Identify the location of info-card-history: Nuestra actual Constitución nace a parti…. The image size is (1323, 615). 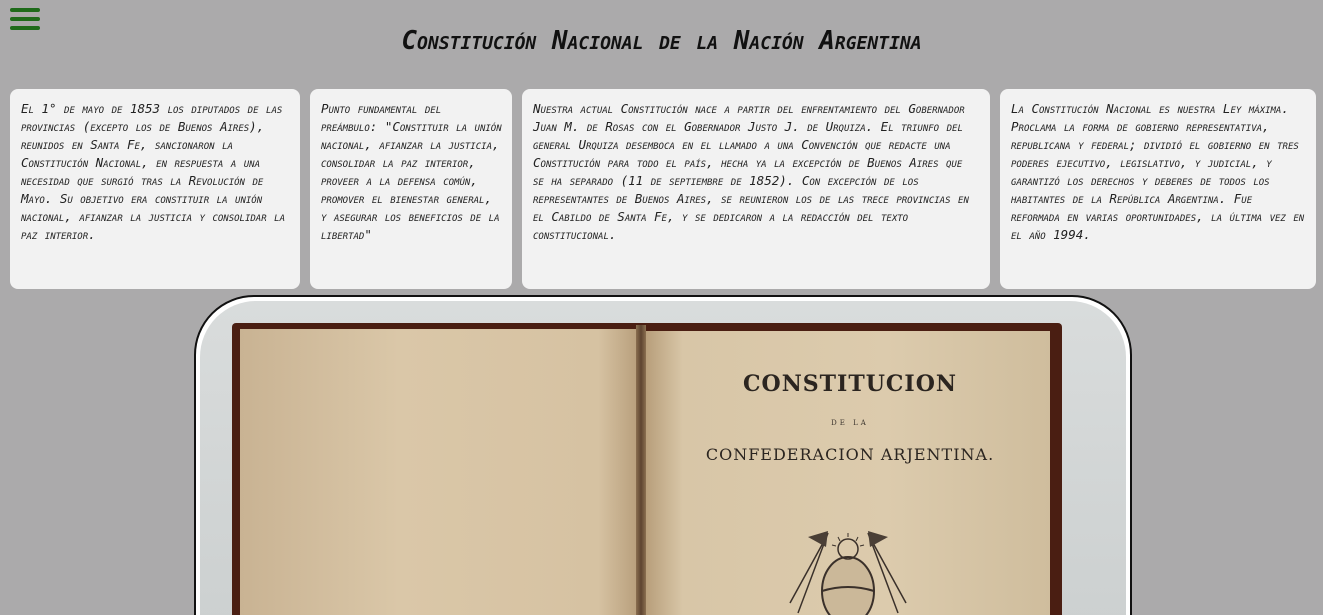
(756, 189).